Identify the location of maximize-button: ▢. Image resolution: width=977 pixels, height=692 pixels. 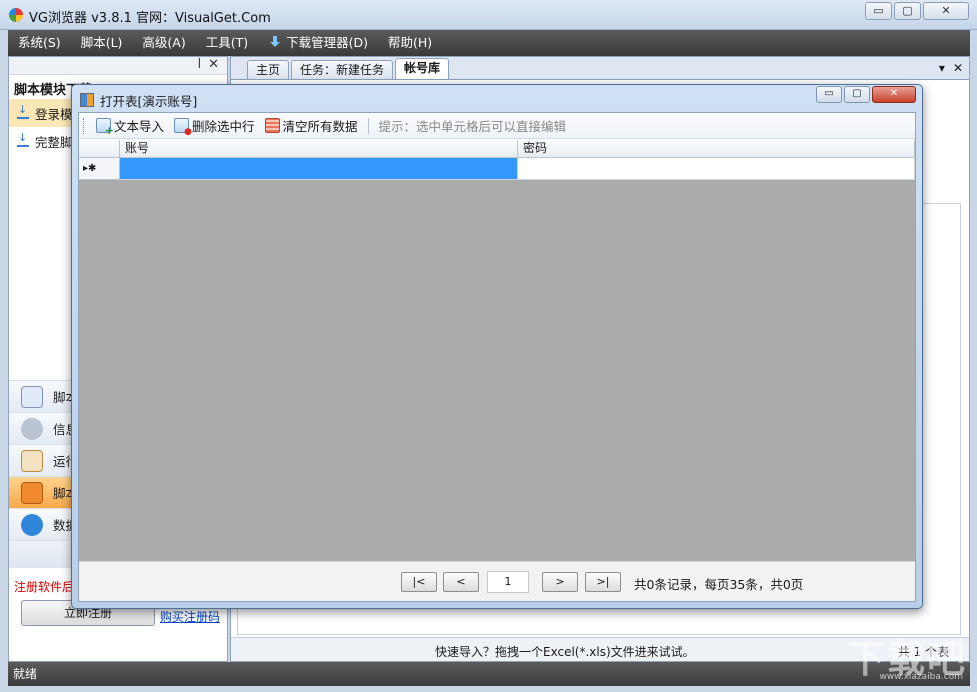
(907, 11).